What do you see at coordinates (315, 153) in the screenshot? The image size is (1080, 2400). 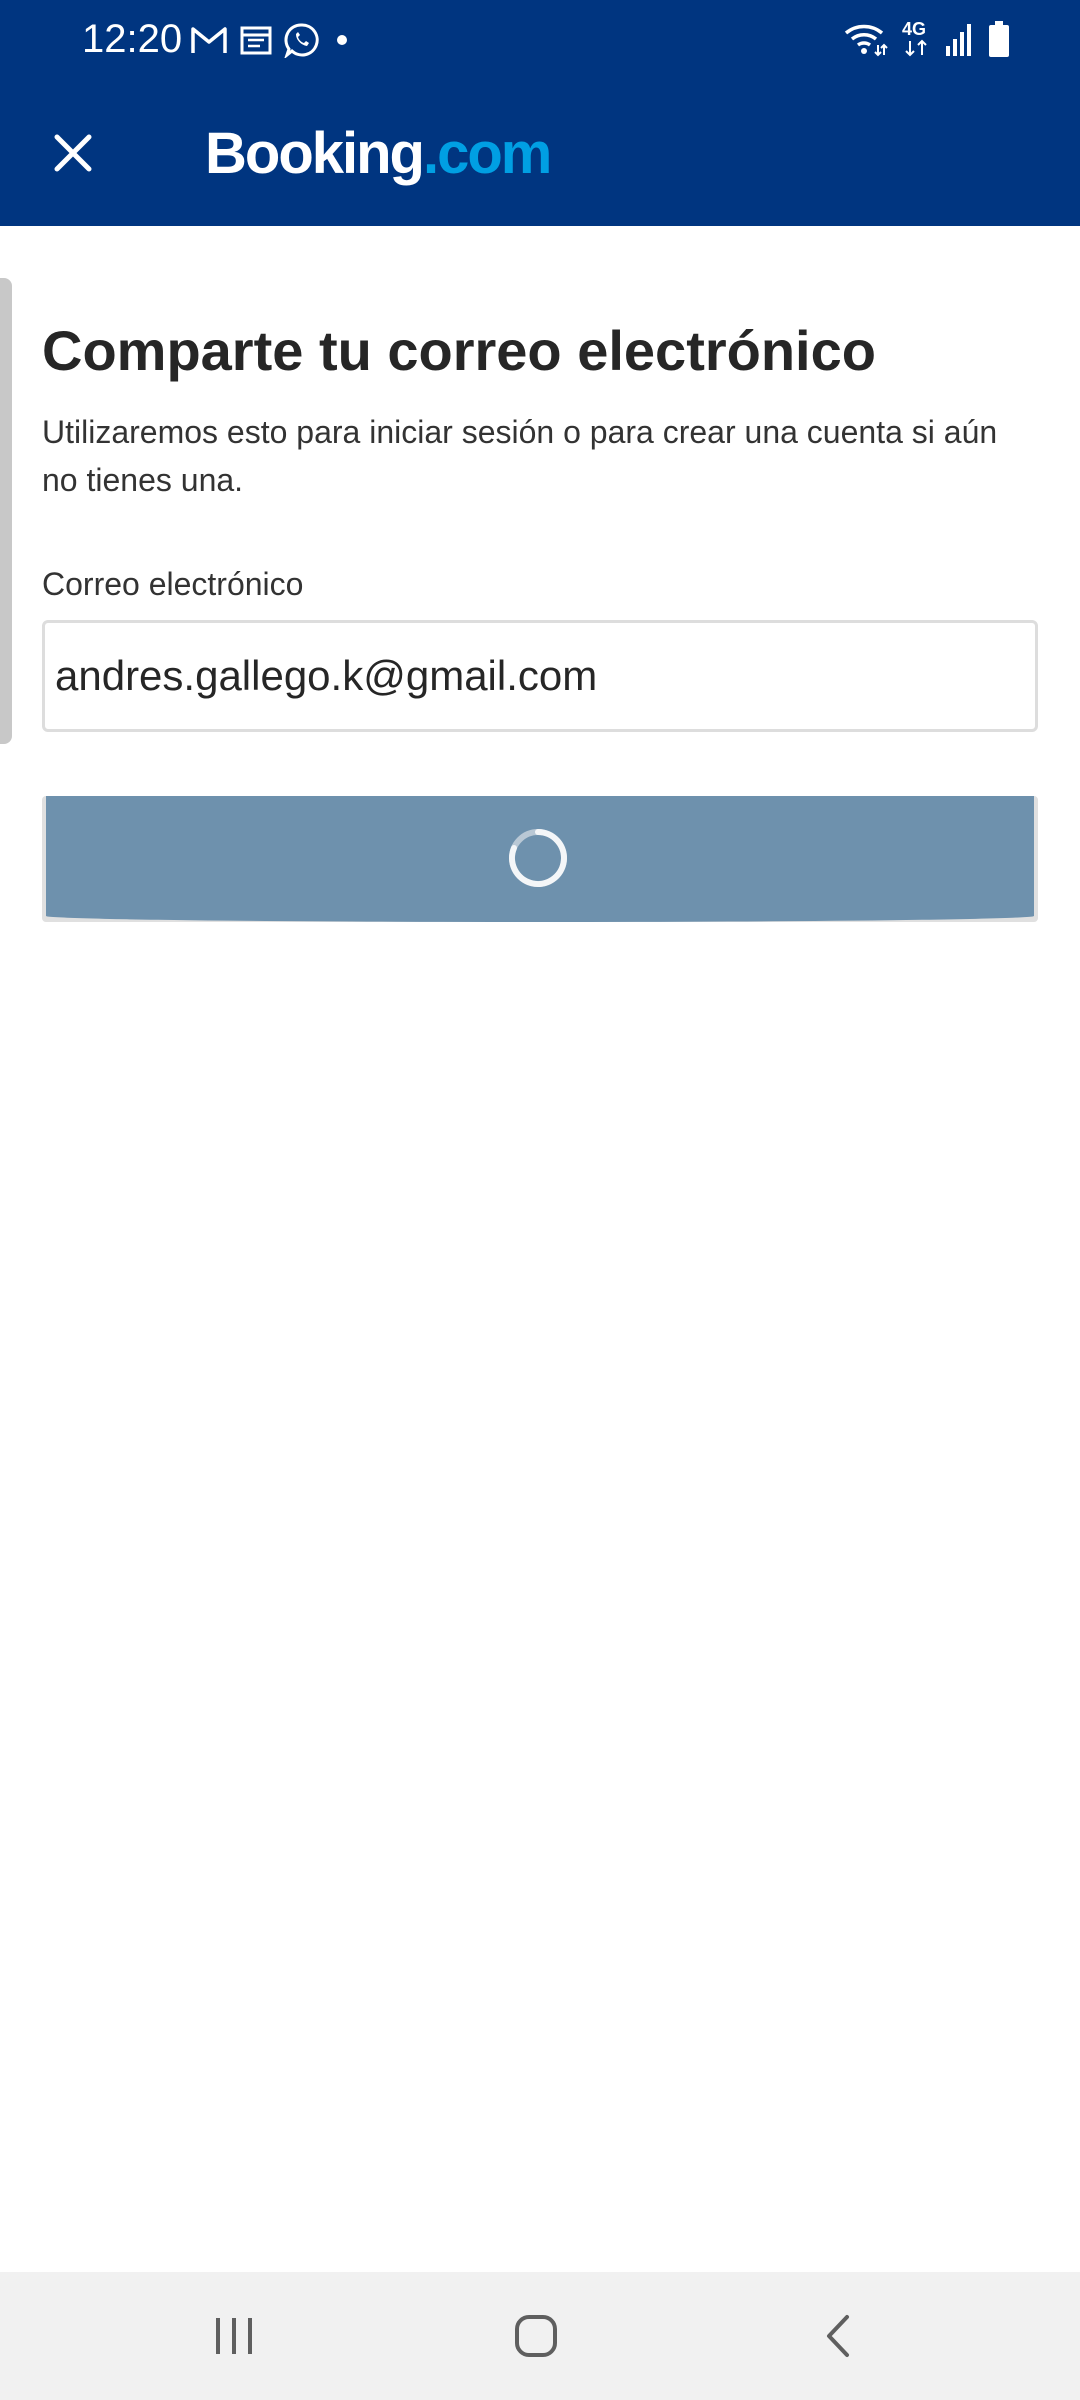 I see `logo-main-text: Booking` at bounding box center [315, 153].